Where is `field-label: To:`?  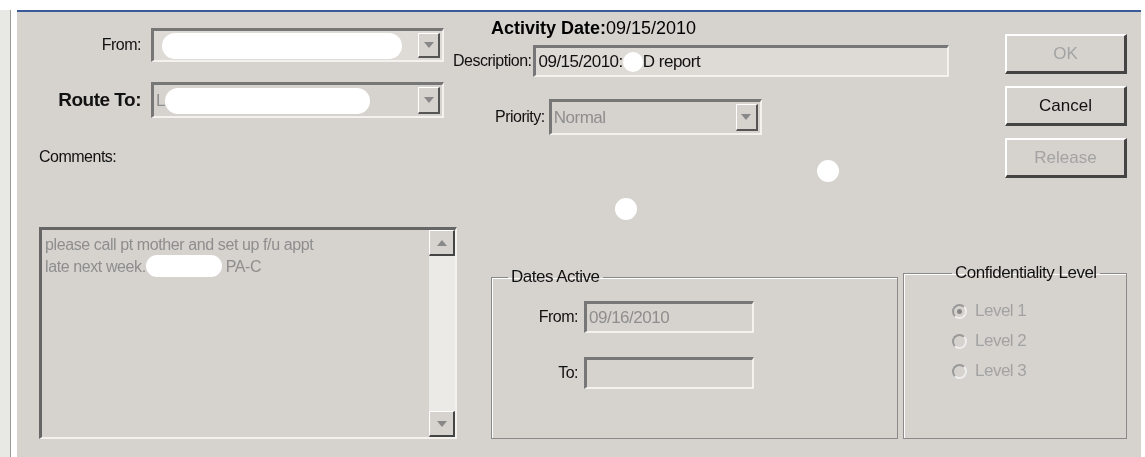
field-label: To: is located at coordinates (567, 373).